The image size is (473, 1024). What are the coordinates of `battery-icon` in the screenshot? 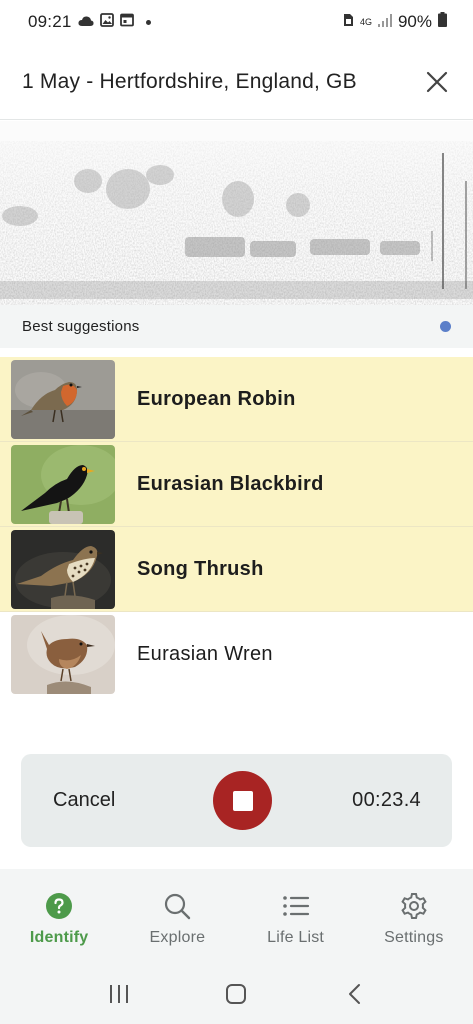 It's located at (442, 22).